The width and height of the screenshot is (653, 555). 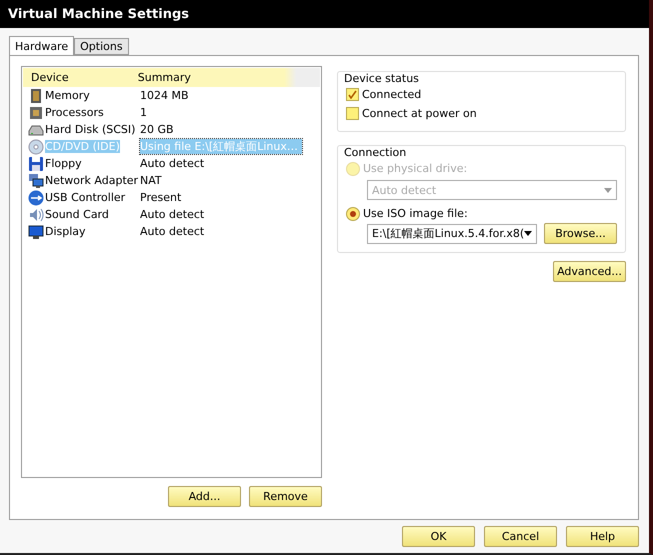 What do you see at coordinates (145, 112) in the screenshot?
I see `device-summary: 1` at bounding box center [145, 112].